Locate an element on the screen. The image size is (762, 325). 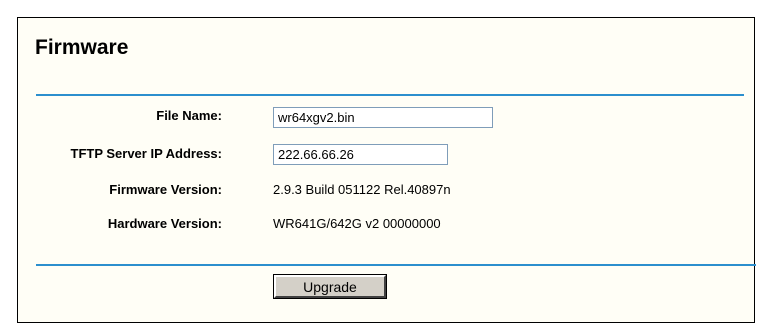
hardware-version-value: WR641G/642G v2 00000000 is located at coordinates (357, 223).